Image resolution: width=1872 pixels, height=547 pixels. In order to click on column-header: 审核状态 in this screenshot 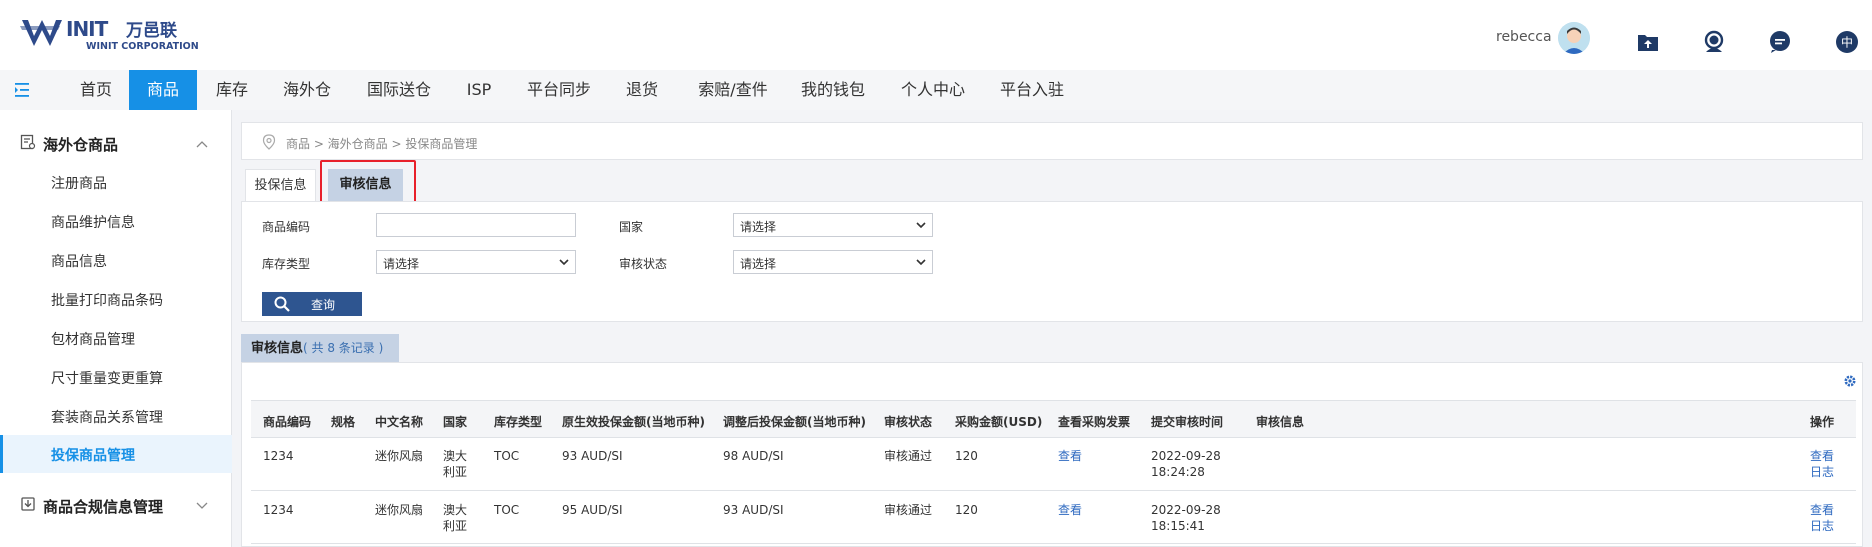, I will do `click(908, 421)`.